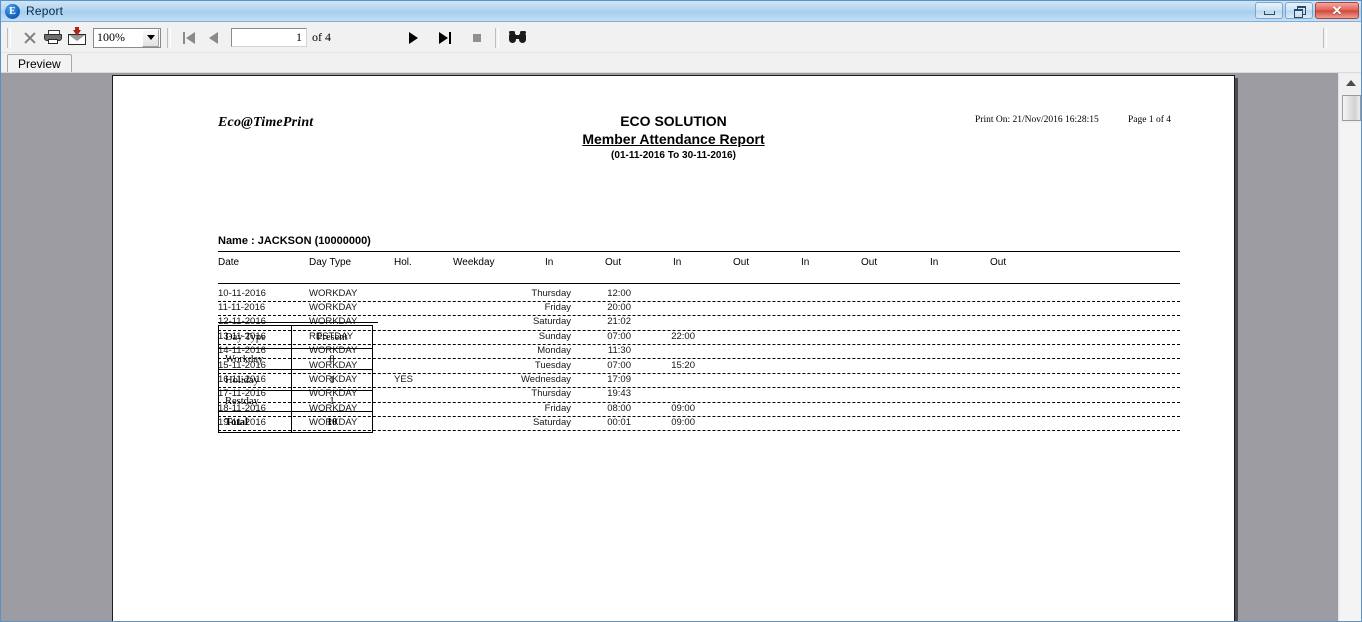  What do you see at coordinates (1037, 120) in the screenshot?
I see `print-timestamp: Print On: 21/Nov/2016 16:28:15` at bounding box center [1037, 120].